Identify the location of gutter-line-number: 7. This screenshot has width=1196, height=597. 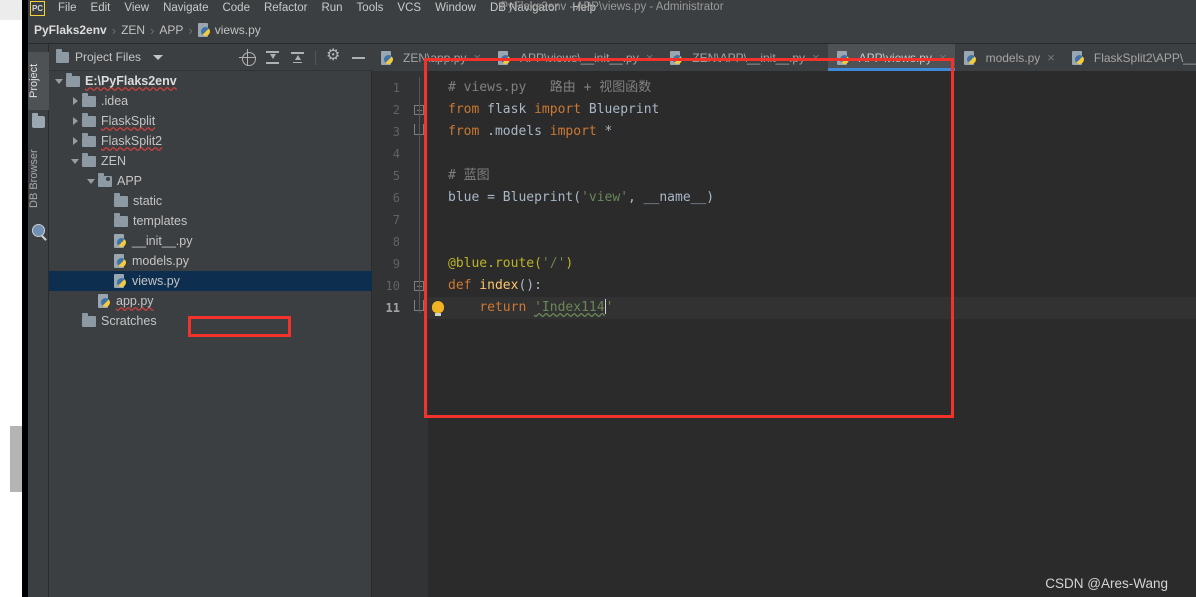
(396, 220).